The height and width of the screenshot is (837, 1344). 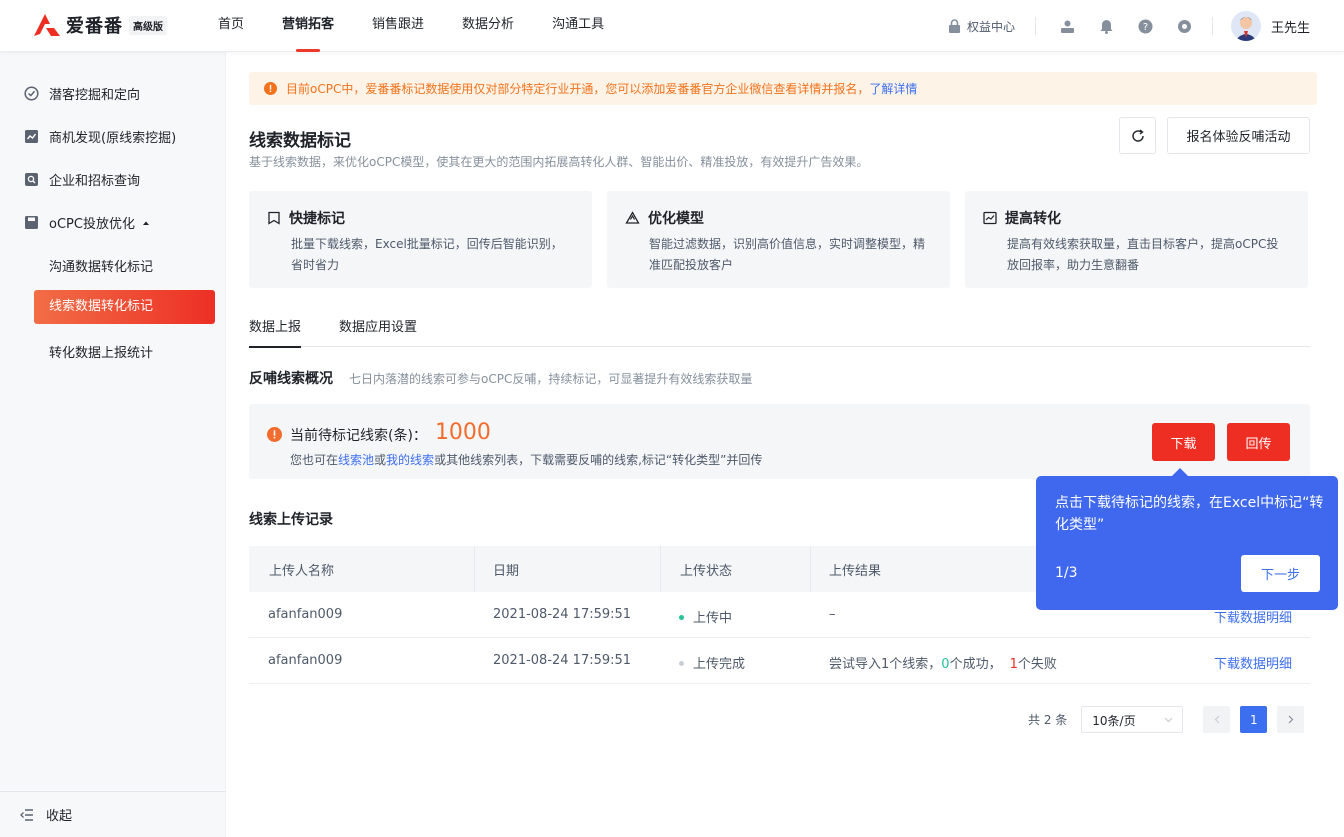 What do you see at coordinates (706, 571) in the screenshot?
I see `column-header: 上传状态` at bounding box center [706, 571].